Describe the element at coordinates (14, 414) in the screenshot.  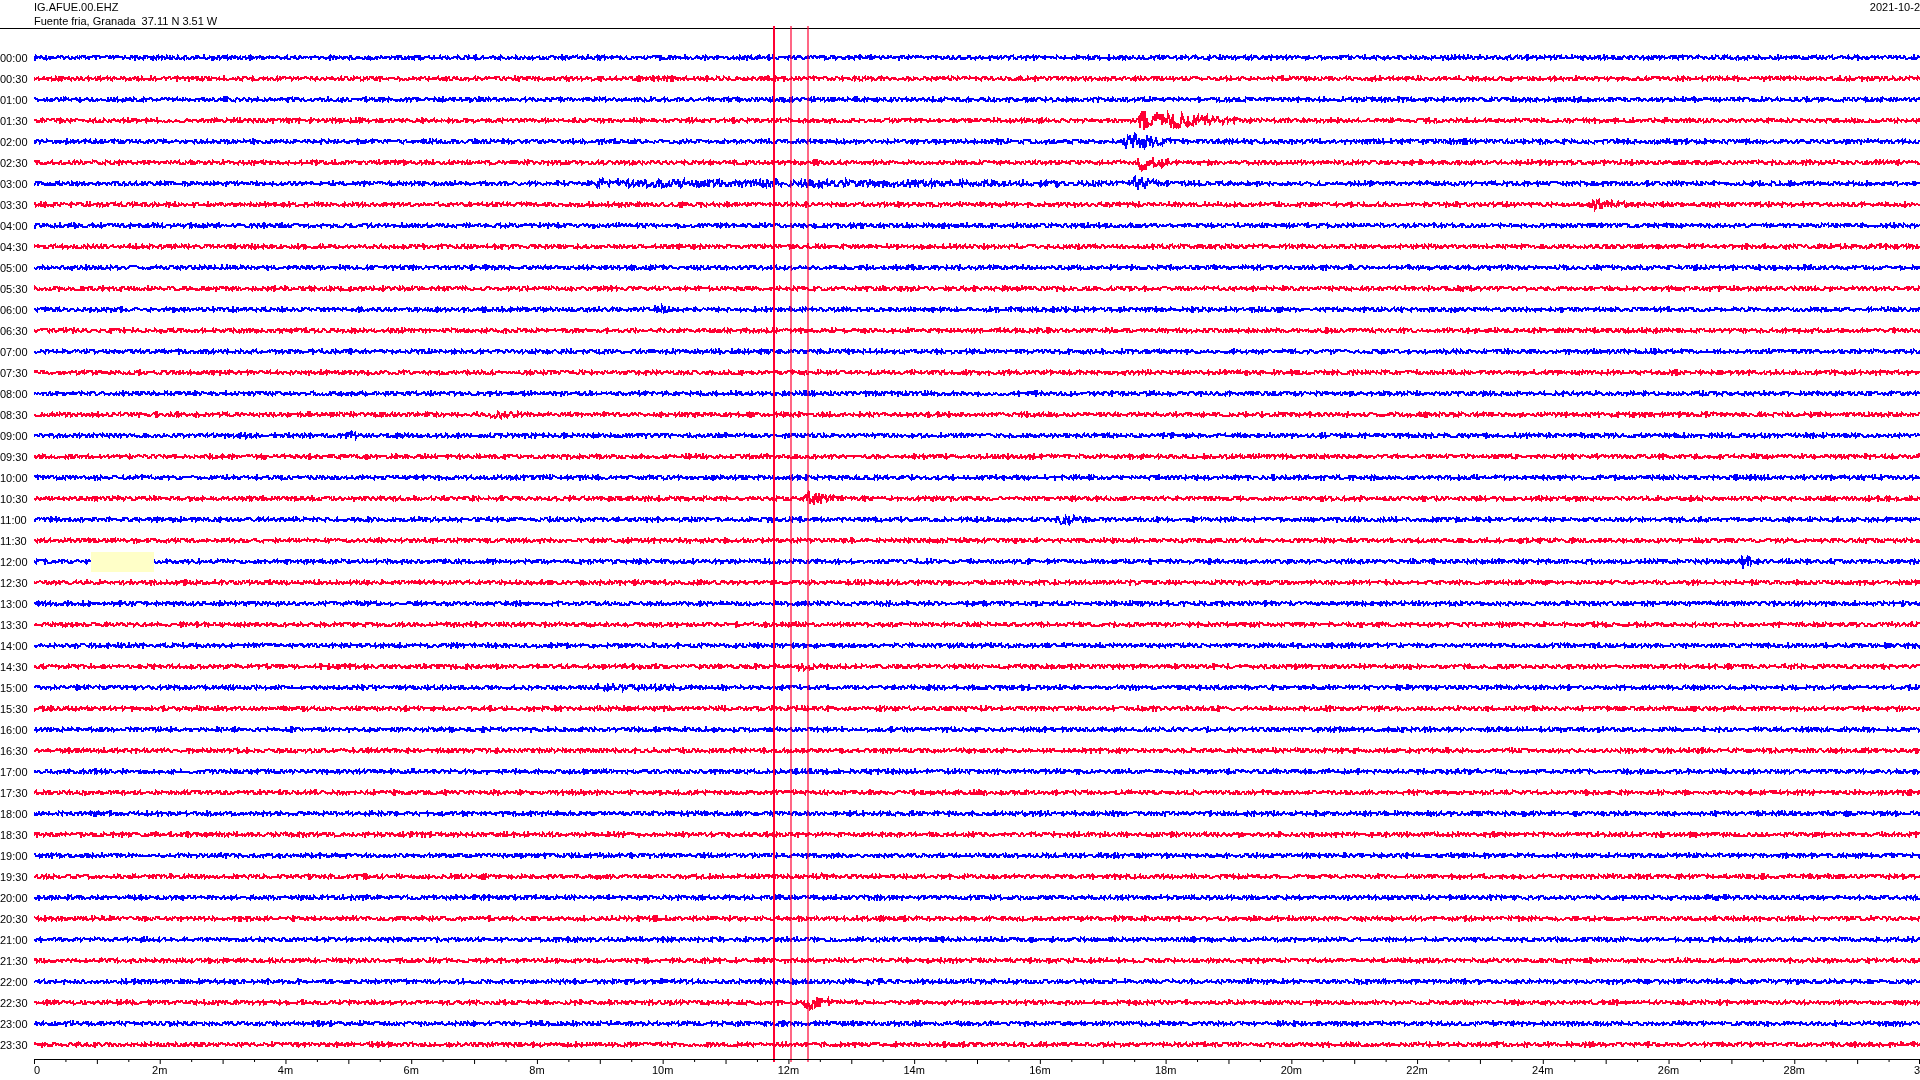
I see `time-label: 08:30` at that location.